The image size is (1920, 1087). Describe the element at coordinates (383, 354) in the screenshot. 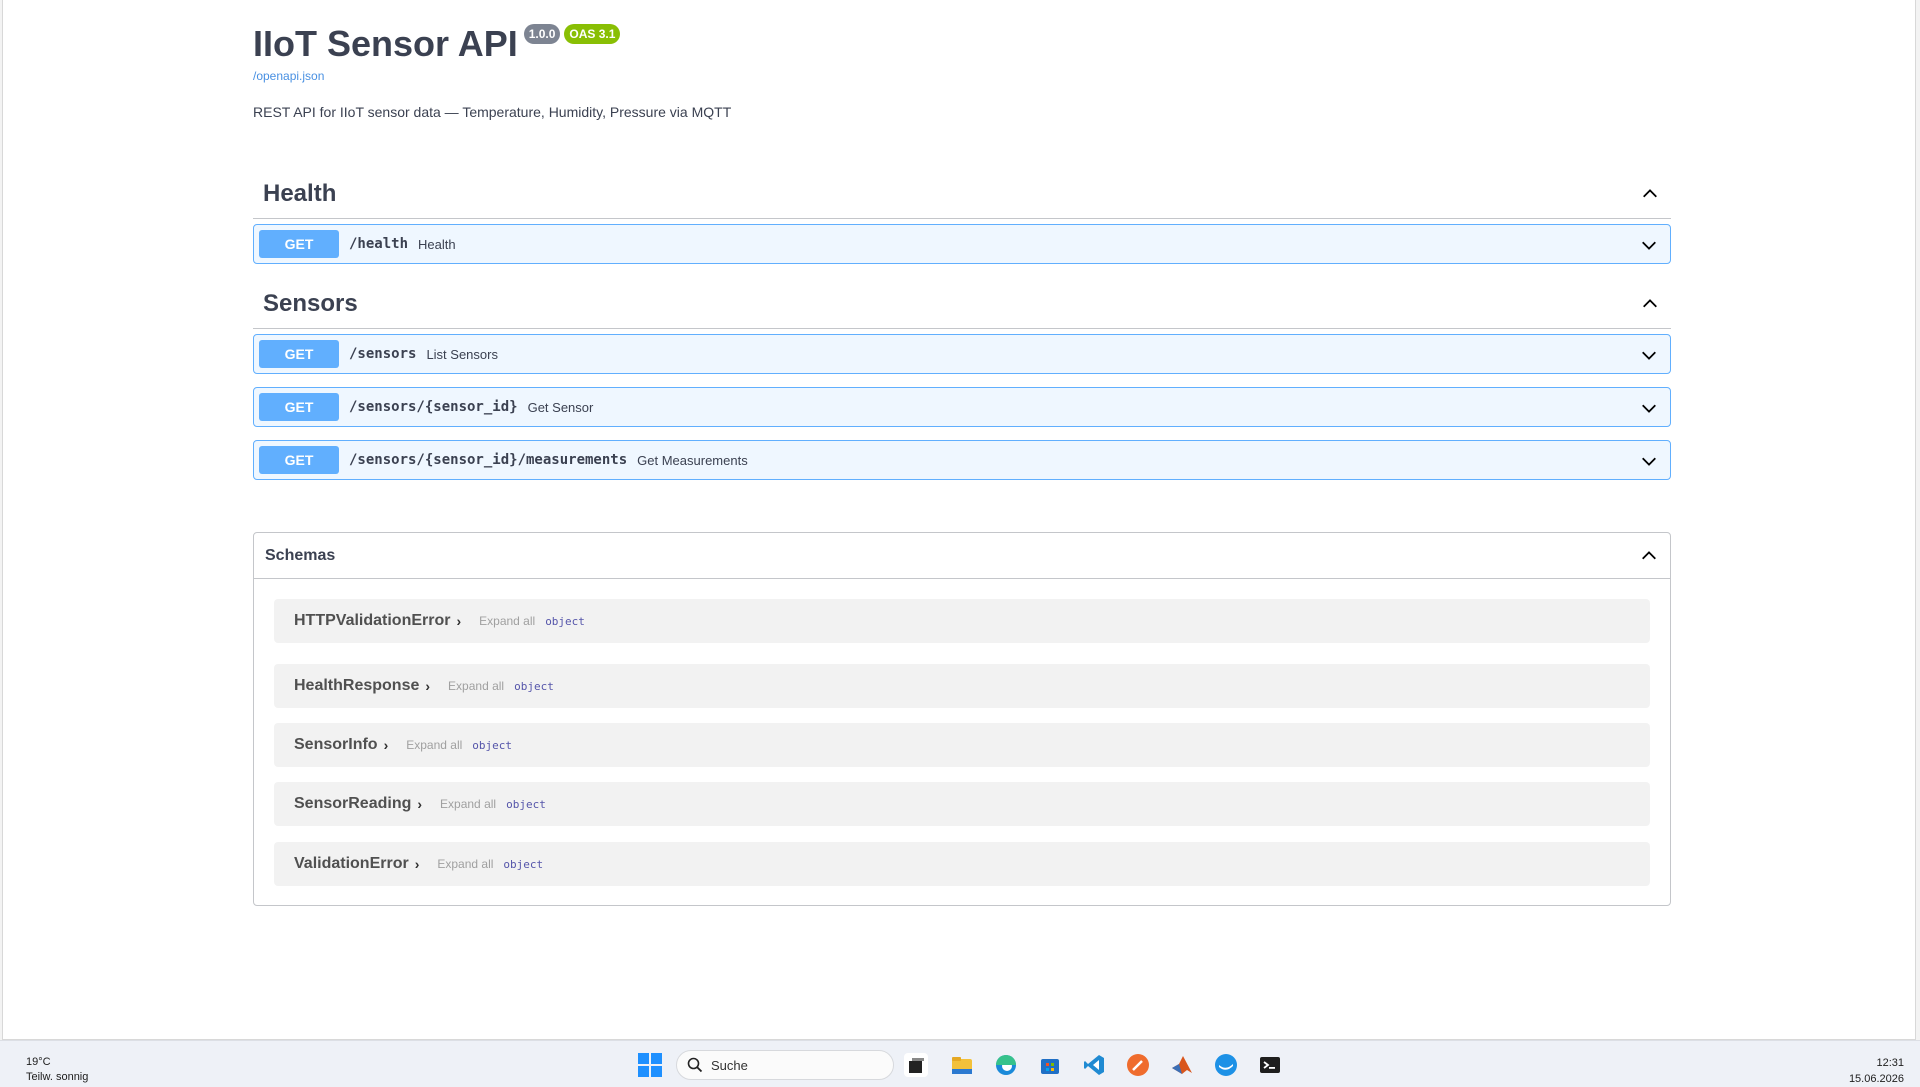

I see `operation-path: /sensors` at that location.